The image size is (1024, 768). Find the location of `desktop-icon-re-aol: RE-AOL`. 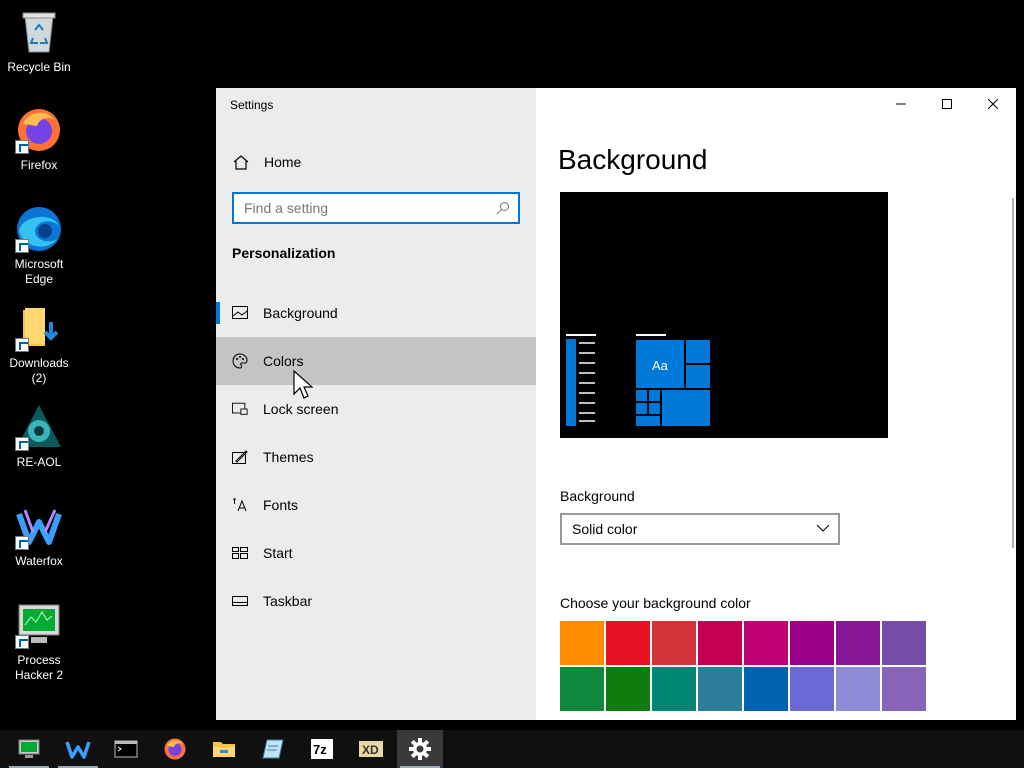

desktop-icon-re-aol: RE-AOL is located at coordinates (39, 436).